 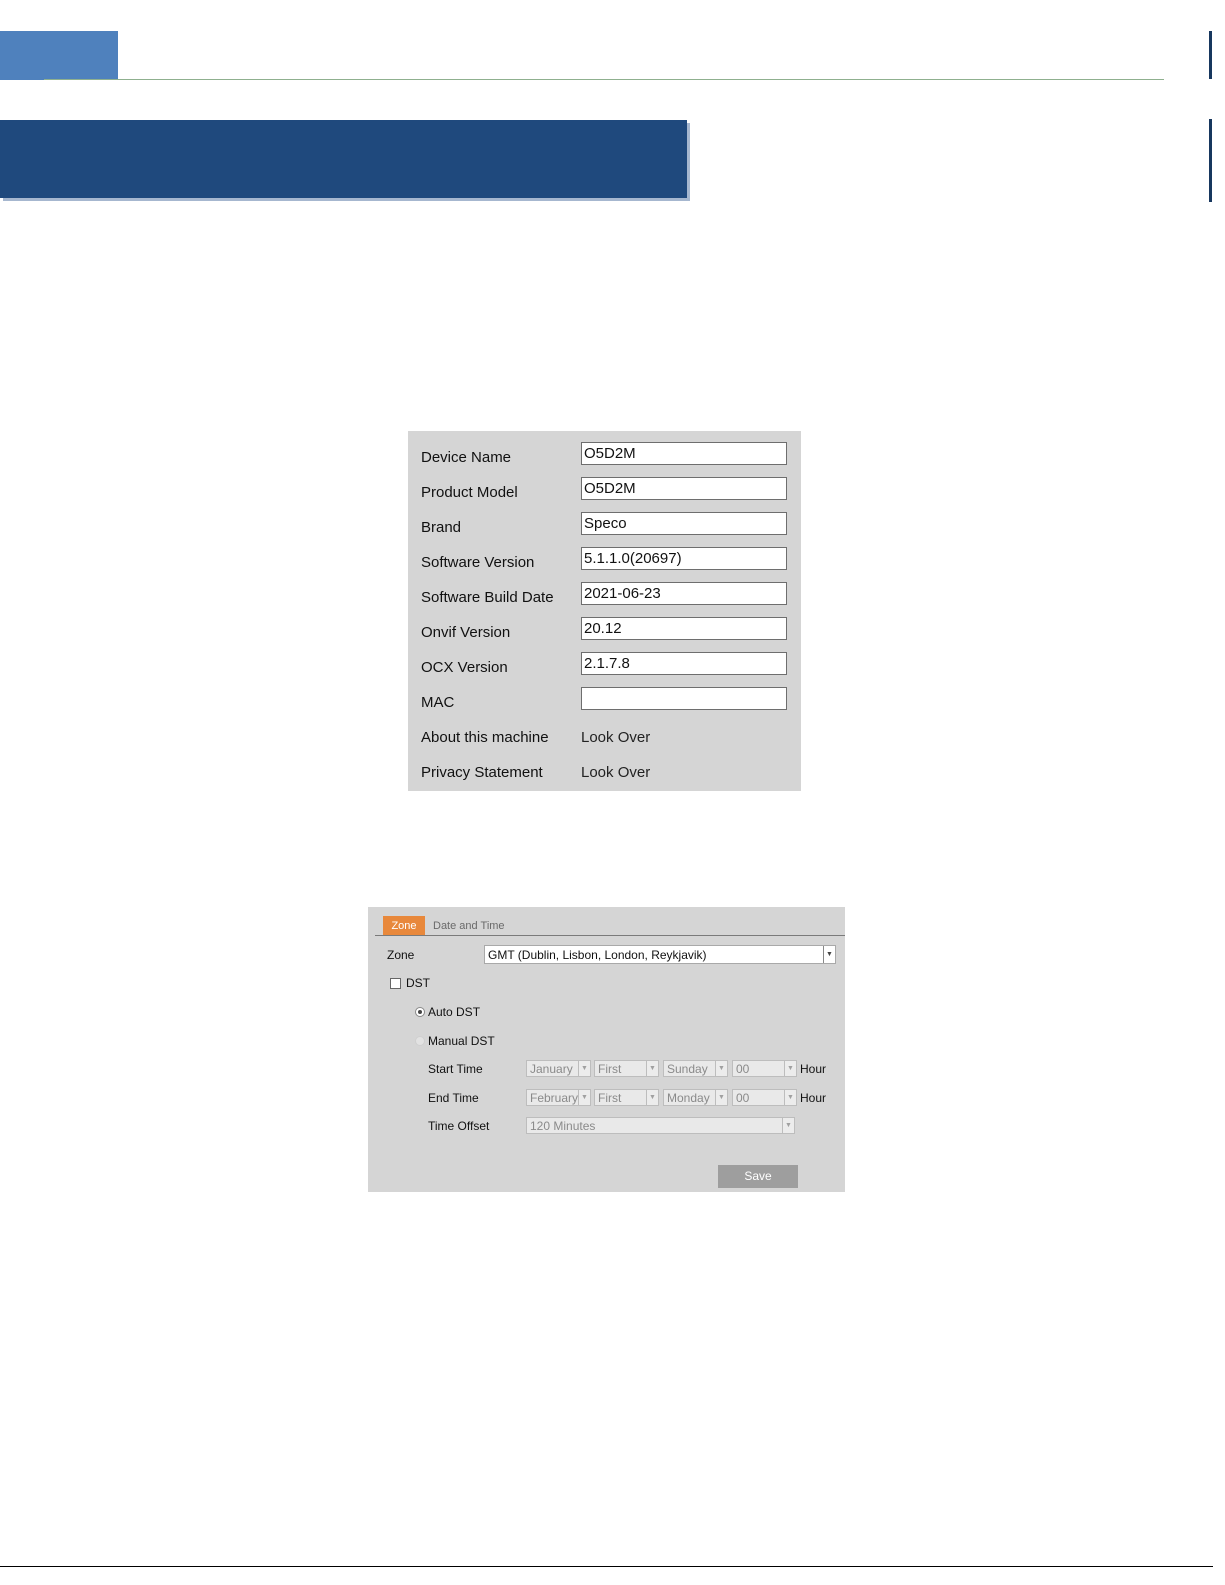 What do you see at coordinates (684, 663) in the screenshot?
I see `ocx-version-field: 2.1.7.8` at bounding box center [684, 663].